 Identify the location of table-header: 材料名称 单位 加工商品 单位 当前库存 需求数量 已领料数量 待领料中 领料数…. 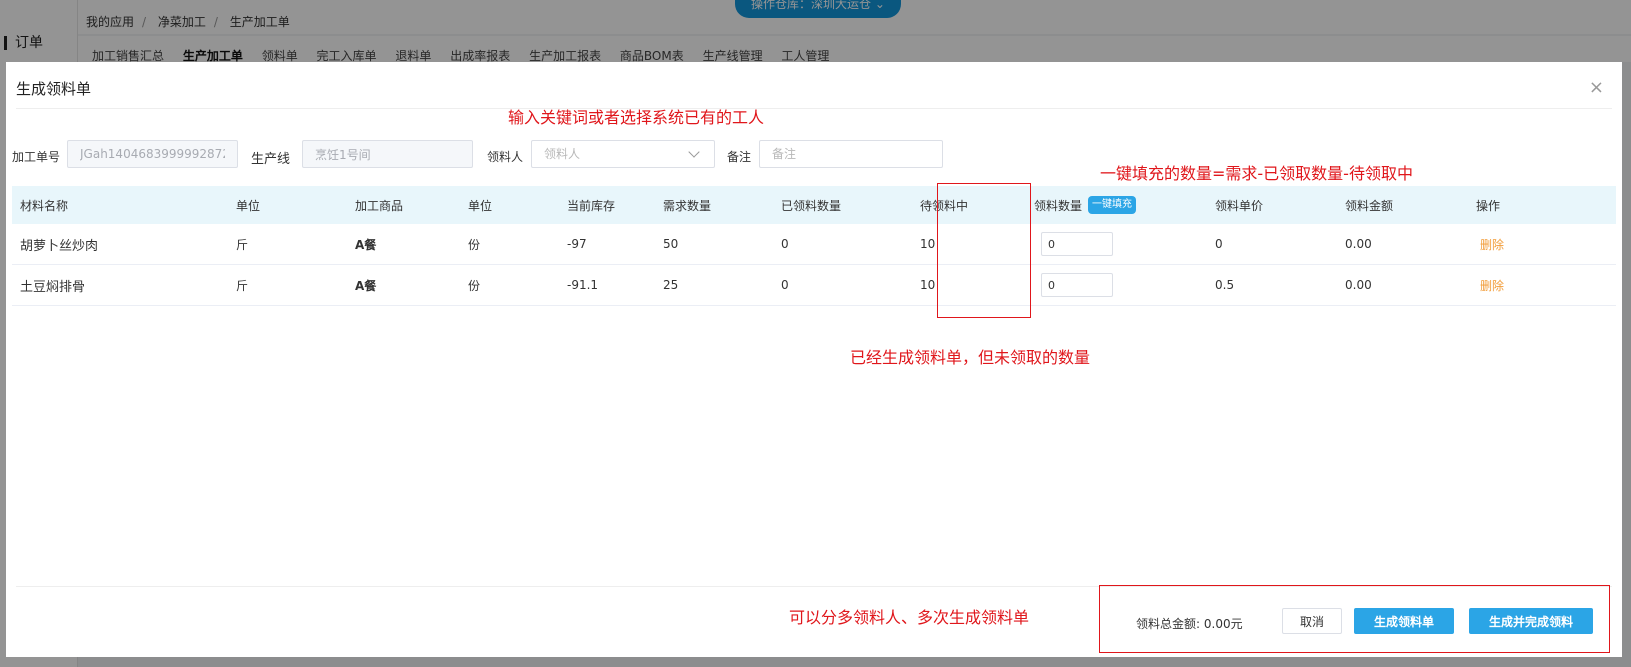
(814, 205).